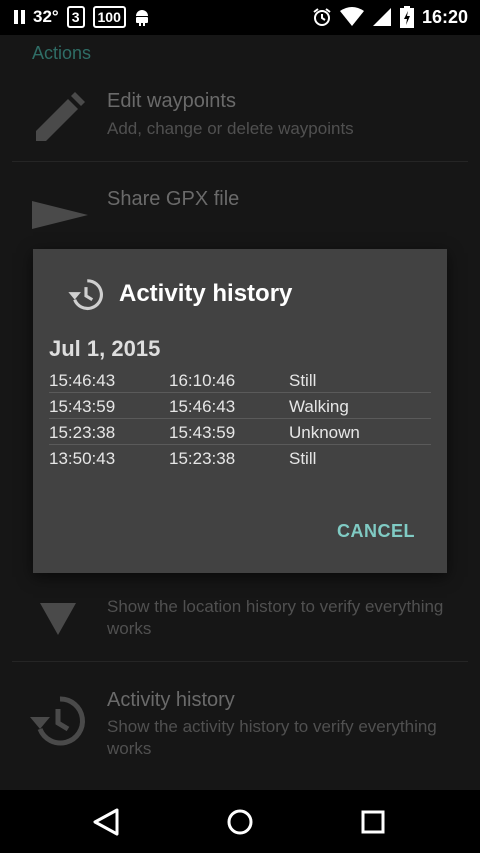 The width and height of the screenshot is (480, 853). I want to click on dialog-title: Activity history, so click(206, 293).